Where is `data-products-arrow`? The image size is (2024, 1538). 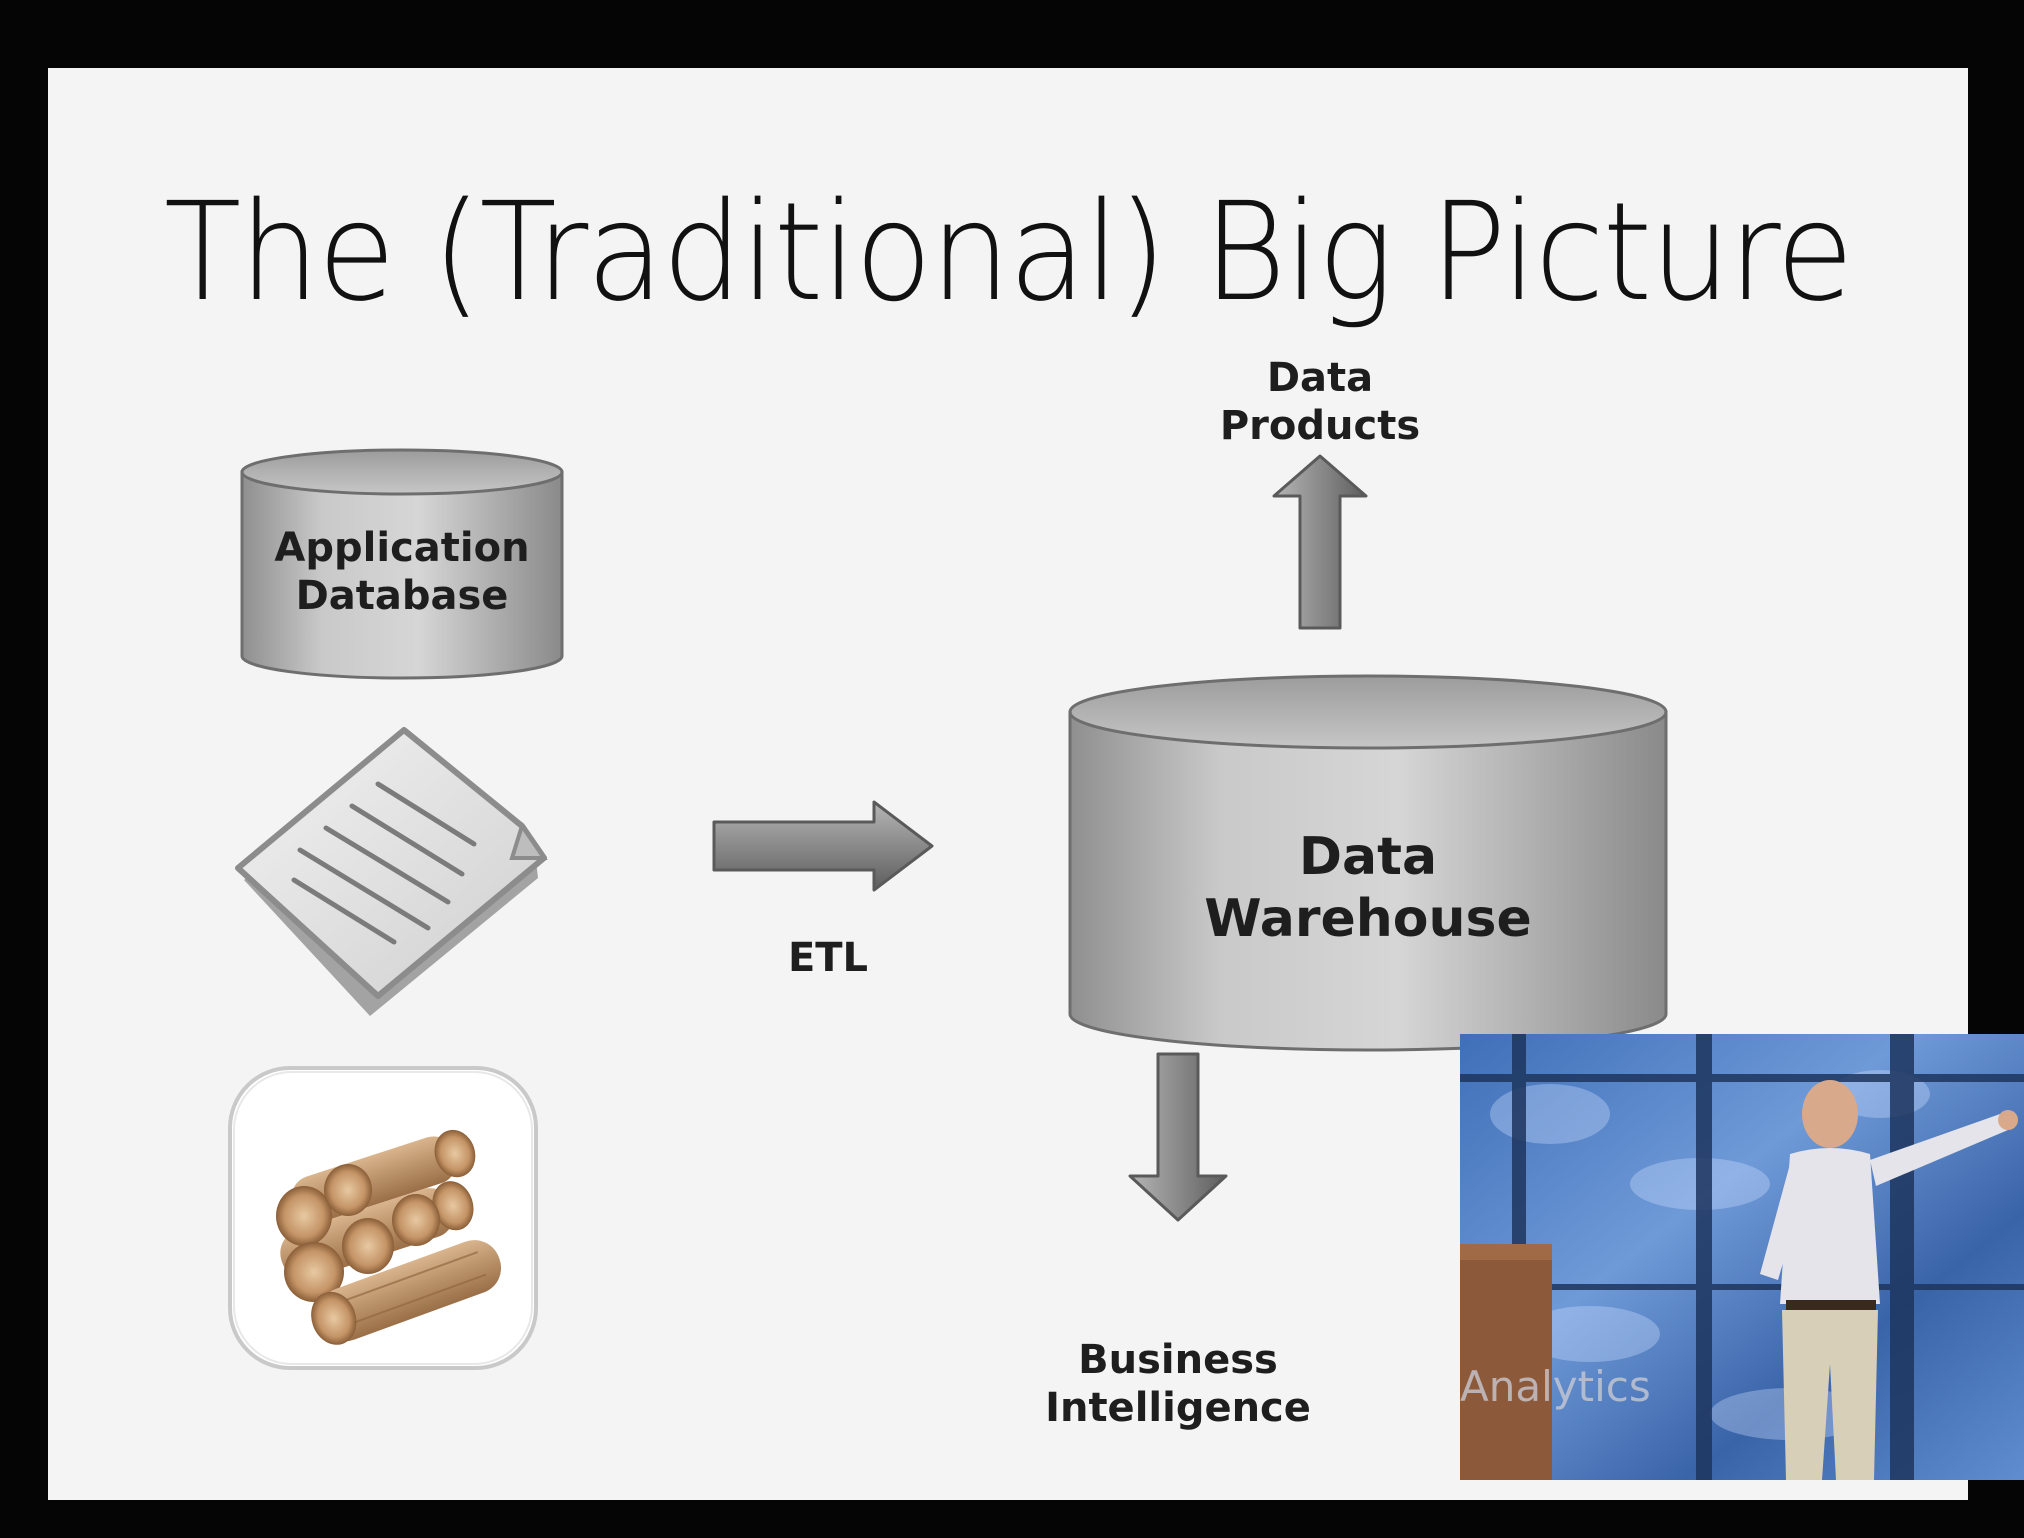
data-products-arrow is located at coordinates (1320, 542).